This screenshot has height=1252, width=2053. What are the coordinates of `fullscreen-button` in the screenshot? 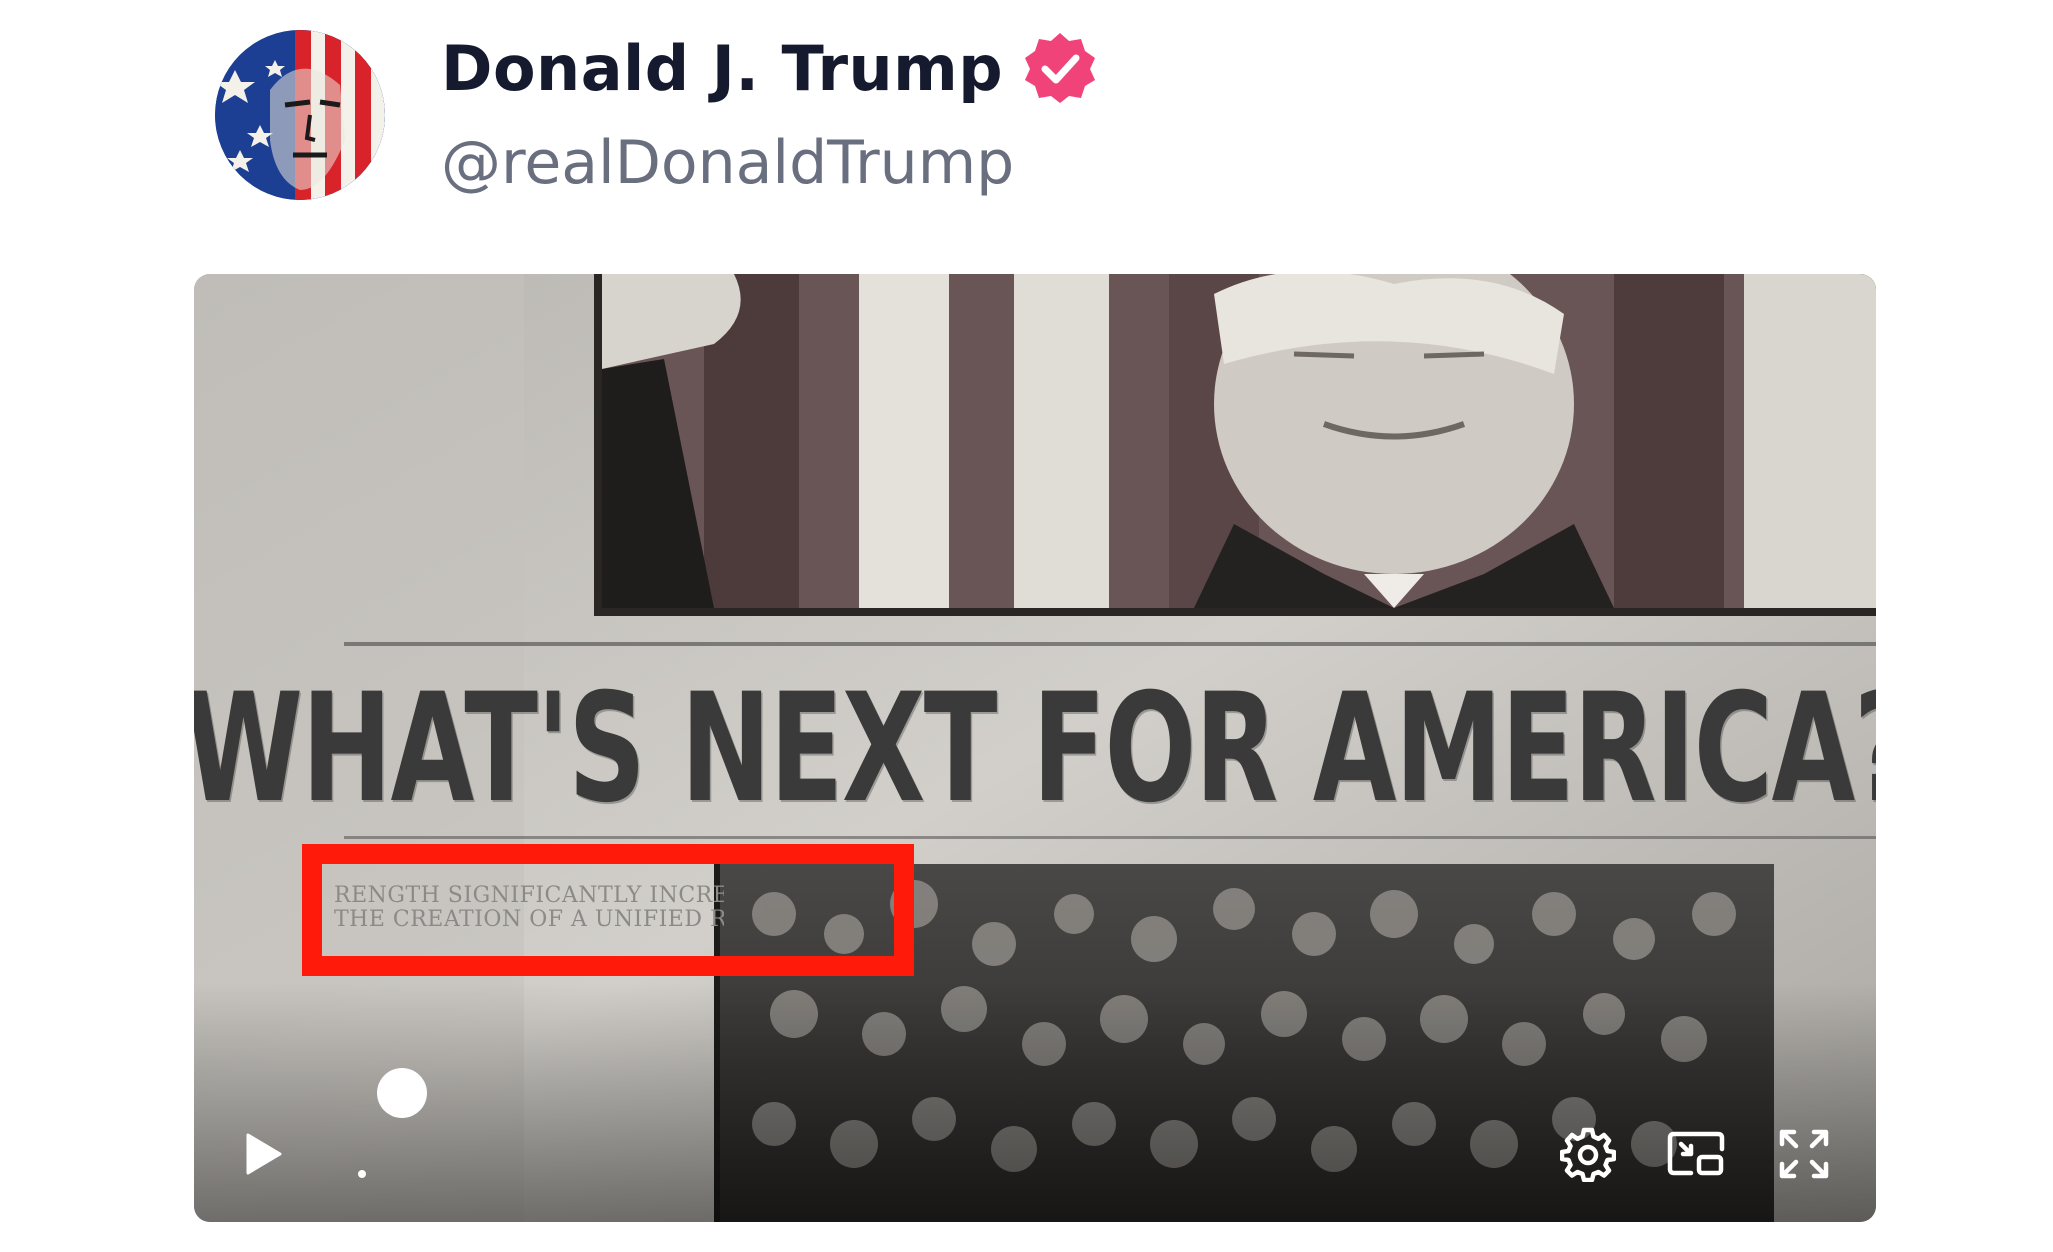 It's located at (1804, 1154).